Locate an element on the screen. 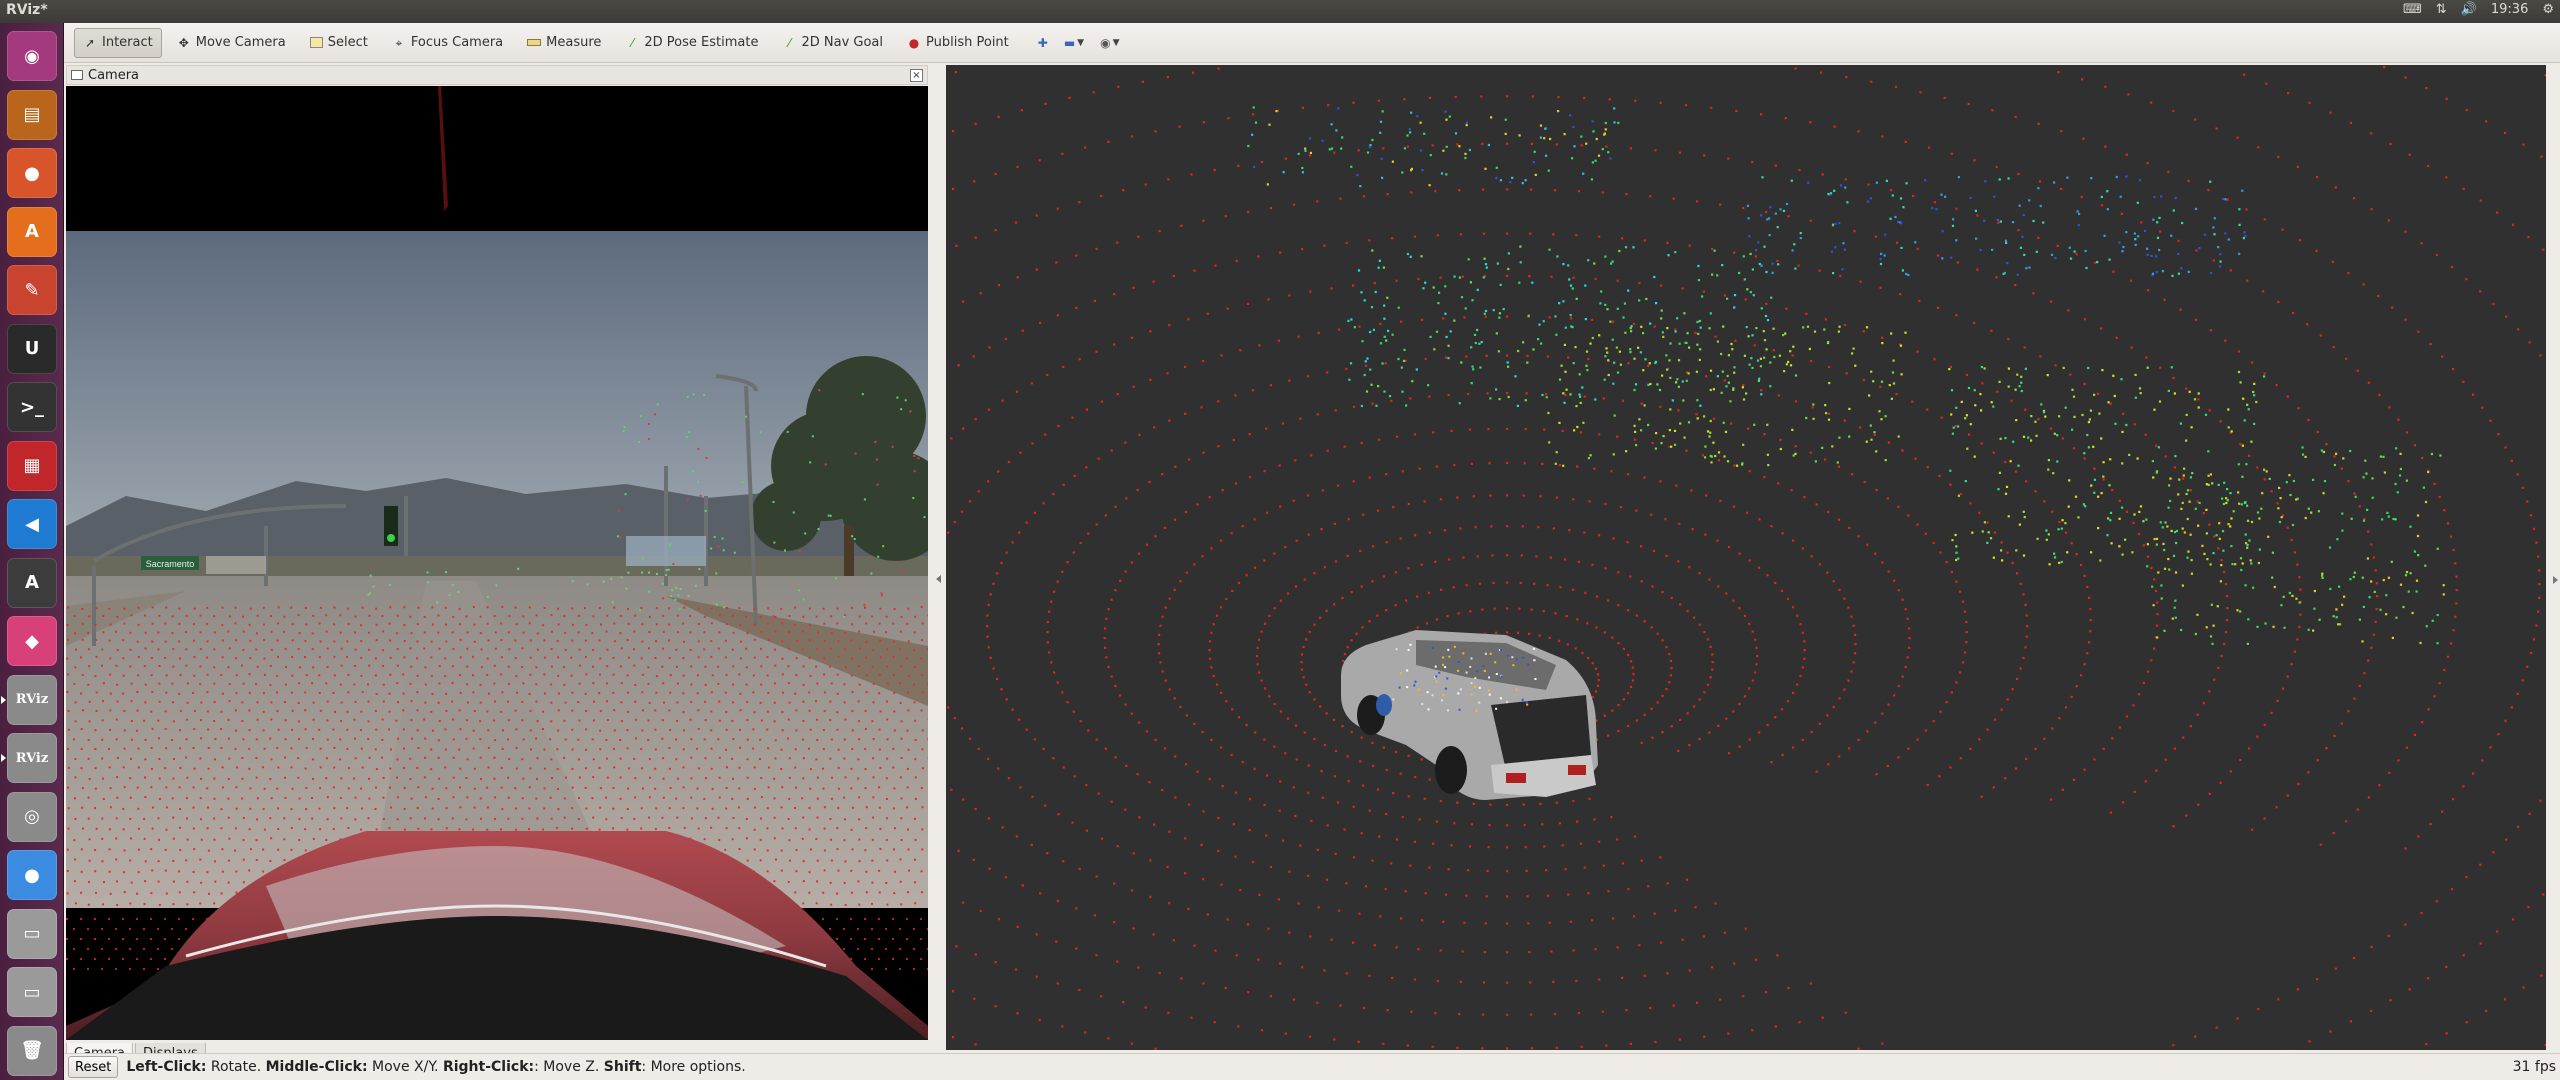 Image resolution: width=2560 pixels, height=1080 pixels. files-glyph: ▤ is located at coordinates (32, 114).